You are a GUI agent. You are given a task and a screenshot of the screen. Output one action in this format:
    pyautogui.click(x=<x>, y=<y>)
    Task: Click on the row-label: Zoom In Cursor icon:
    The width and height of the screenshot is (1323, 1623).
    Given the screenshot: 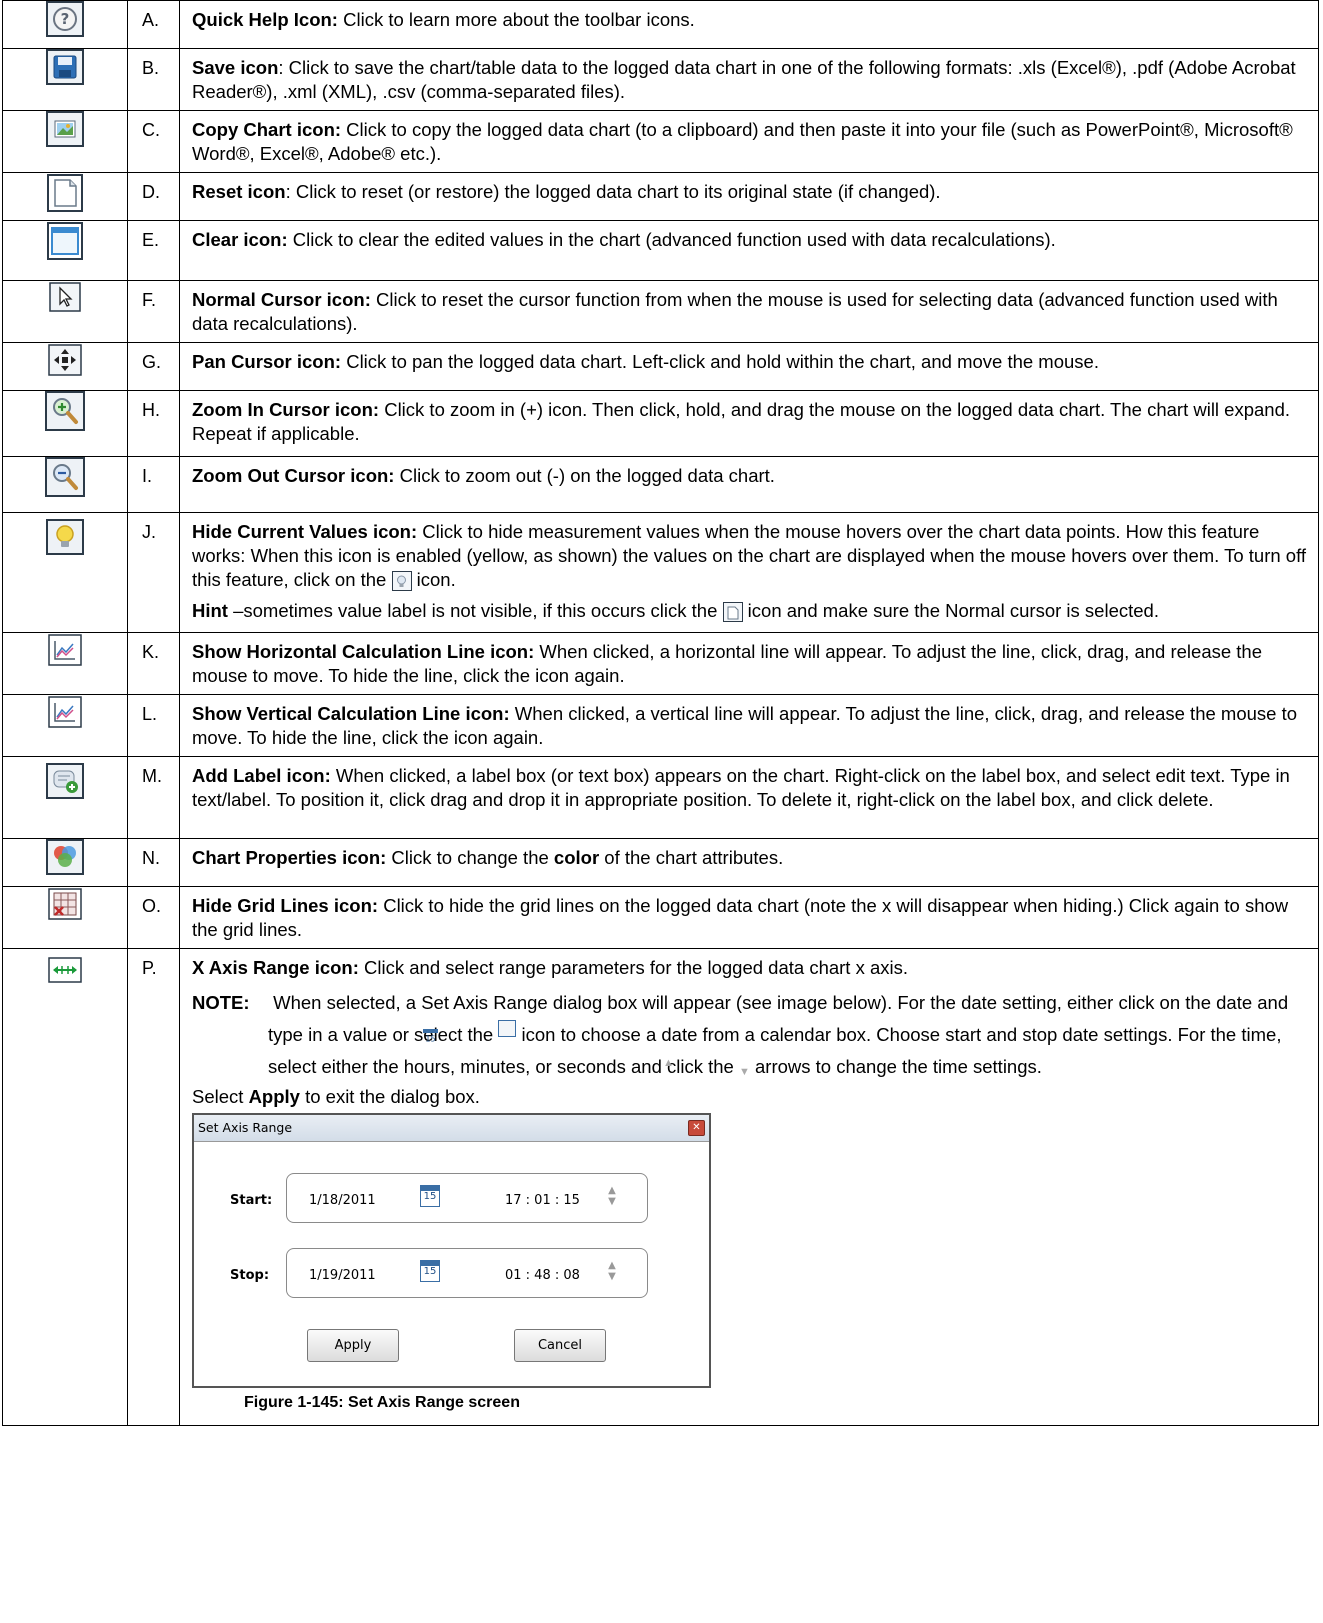 What is the action you would take?
    pyautogui.click(x=286, y=409)
    